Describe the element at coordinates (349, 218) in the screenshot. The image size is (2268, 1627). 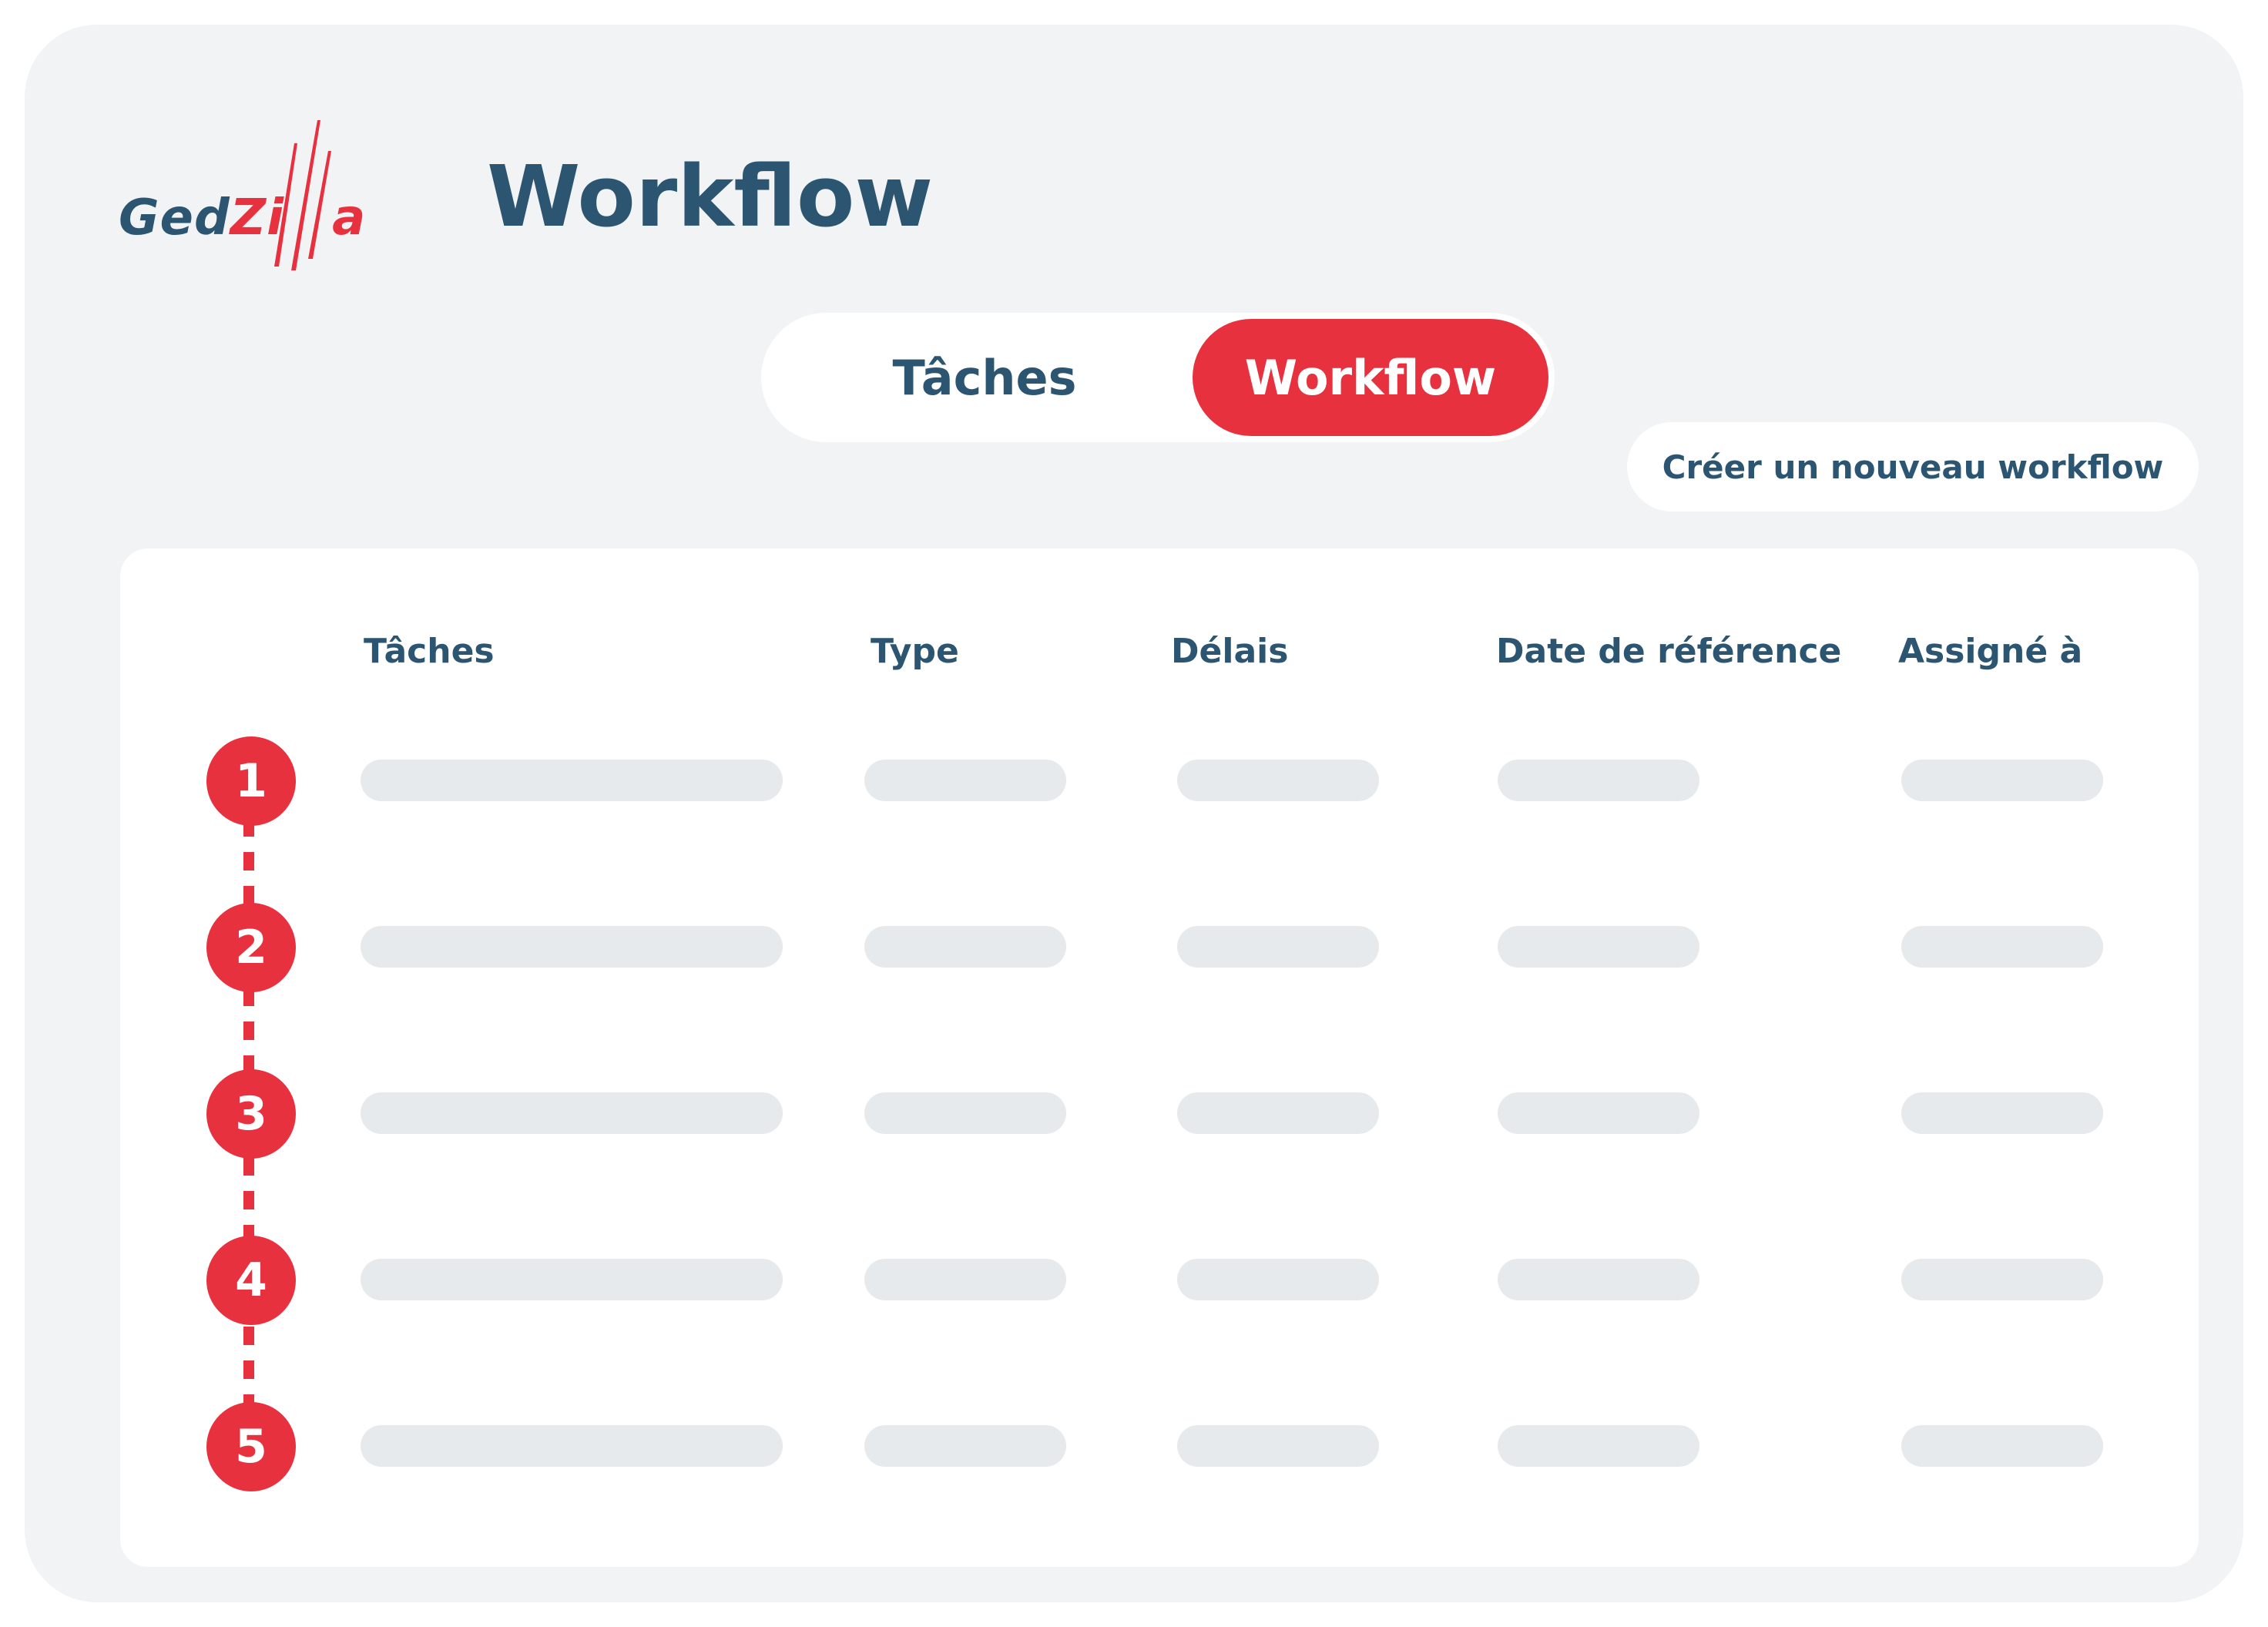
I see `logo-text-a: a` at that location.